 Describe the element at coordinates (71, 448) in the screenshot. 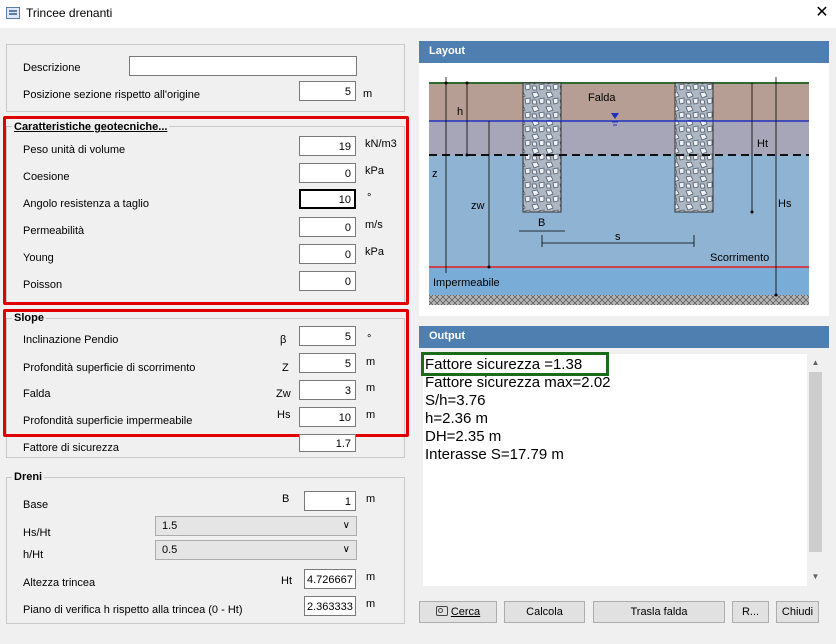

I see `fattore-sicurezza-label: Fattore di sicurezza` at that location.